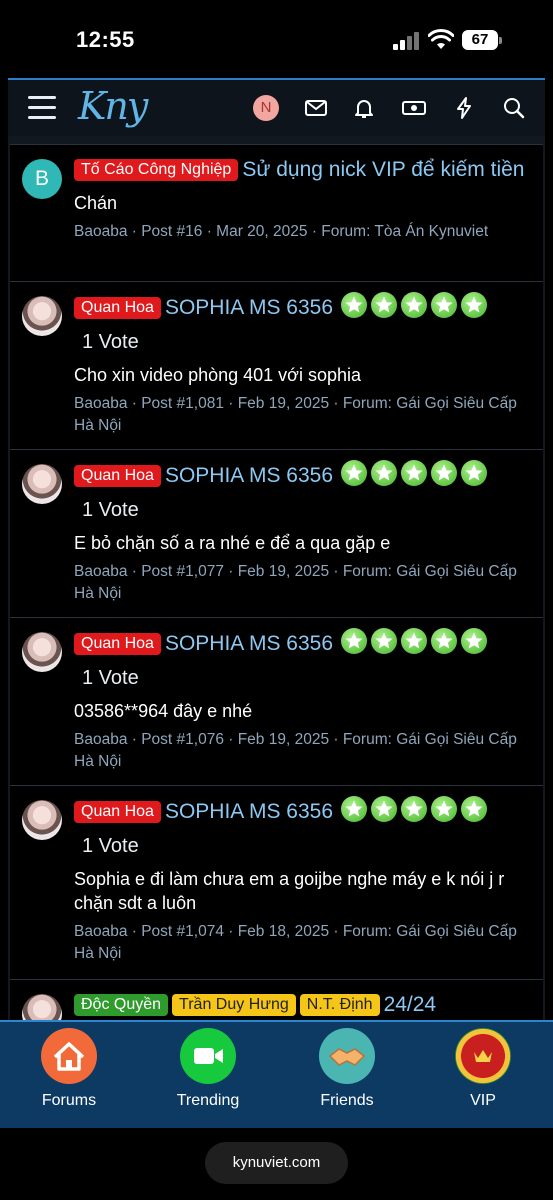 Image resolution: width=553 pixels, height=1200 pixels. I want to click on result-title-line: Độc Quyền Trần Duy Hưng N.T. Định 24/24, so click(305, 1005).